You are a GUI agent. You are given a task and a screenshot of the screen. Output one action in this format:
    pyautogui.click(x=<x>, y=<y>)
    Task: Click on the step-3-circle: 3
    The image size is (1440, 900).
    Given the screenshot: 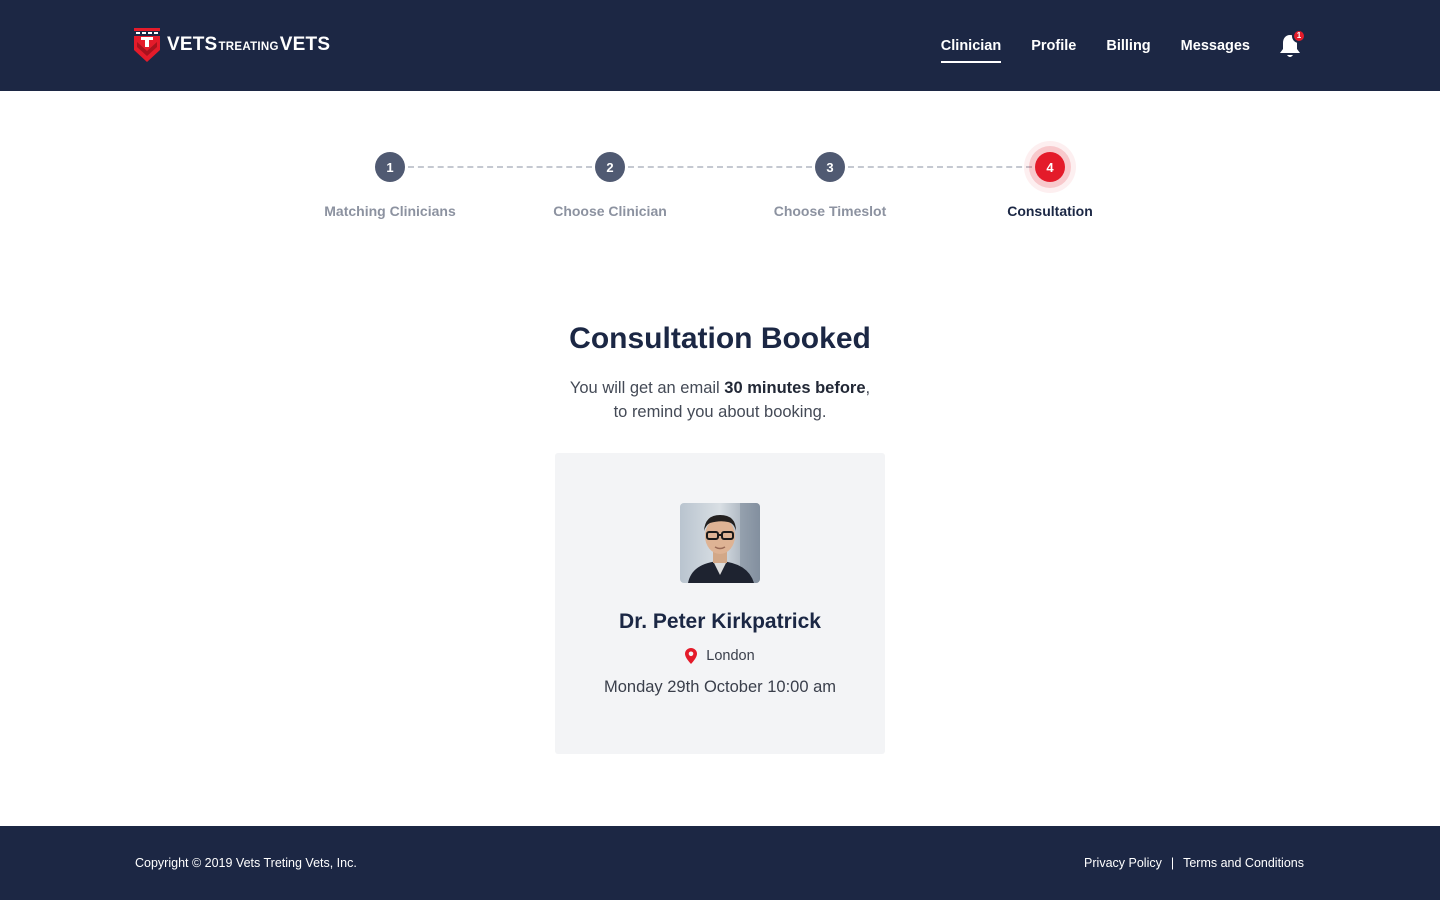 What is the action you would take?
    pyautogui.click(x=830, y=167)
    